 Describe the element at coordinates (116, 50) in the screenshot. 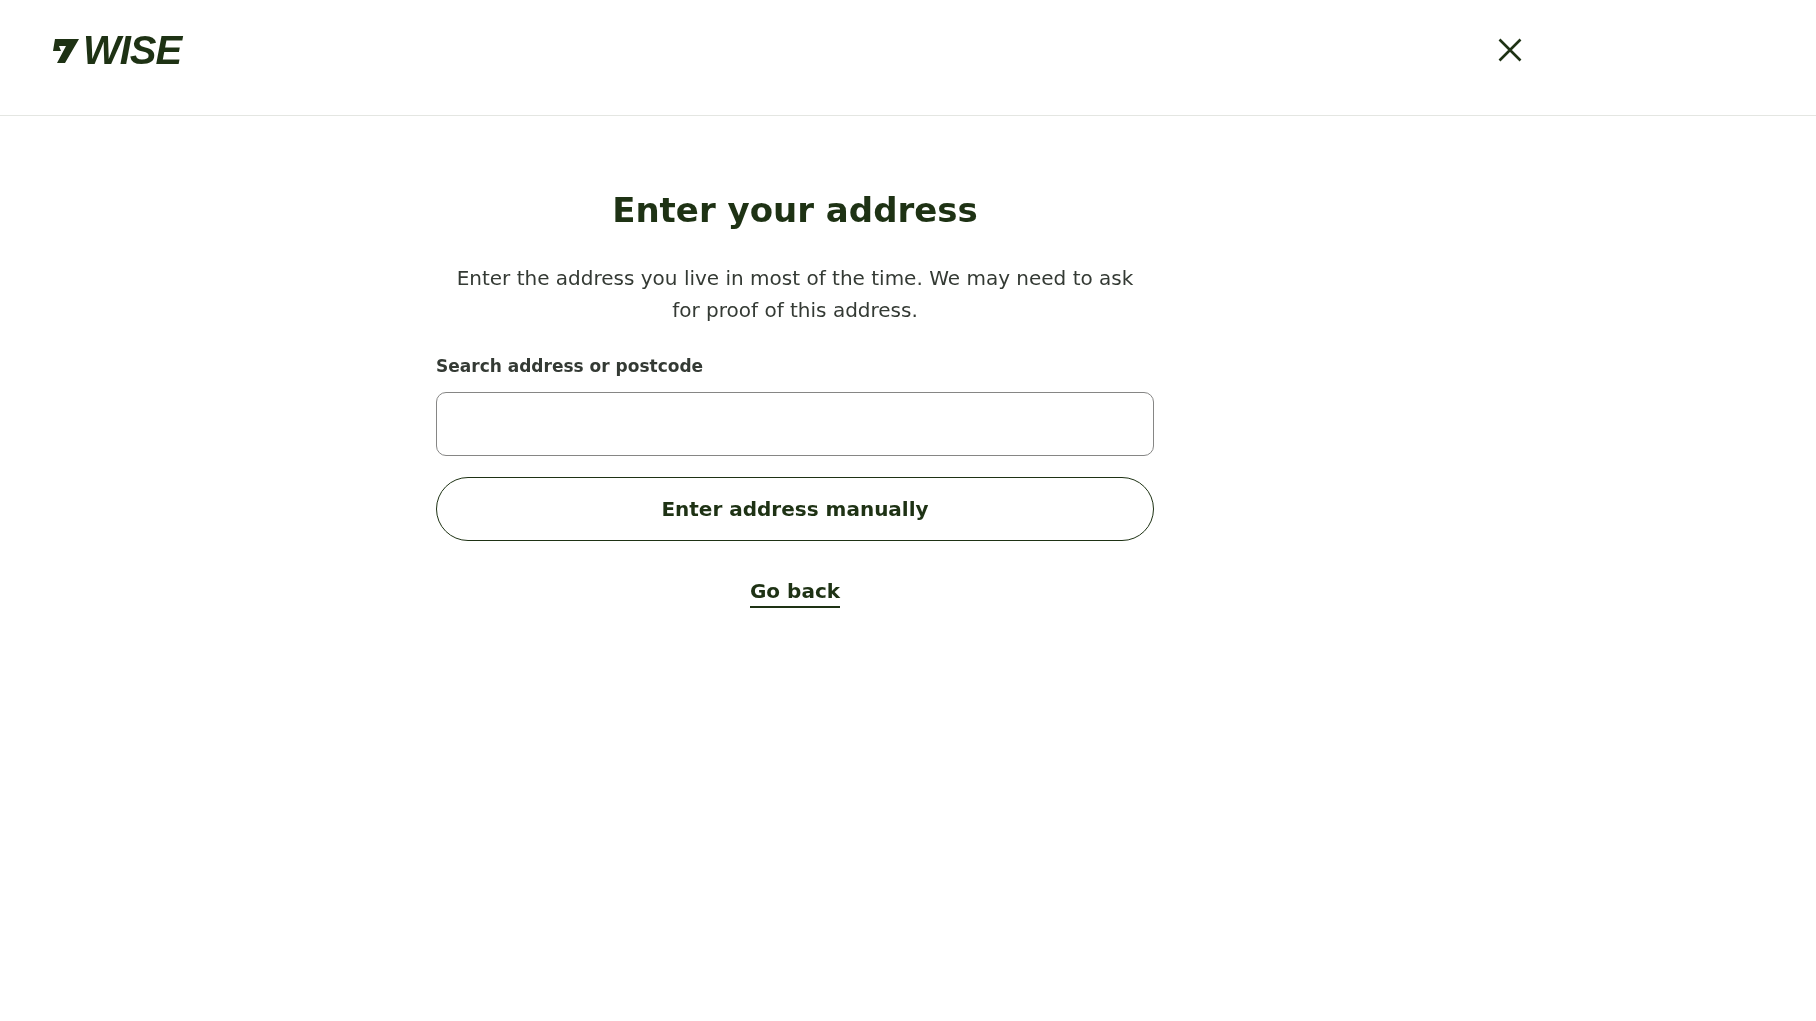

I see `logo: WISE` at that location.